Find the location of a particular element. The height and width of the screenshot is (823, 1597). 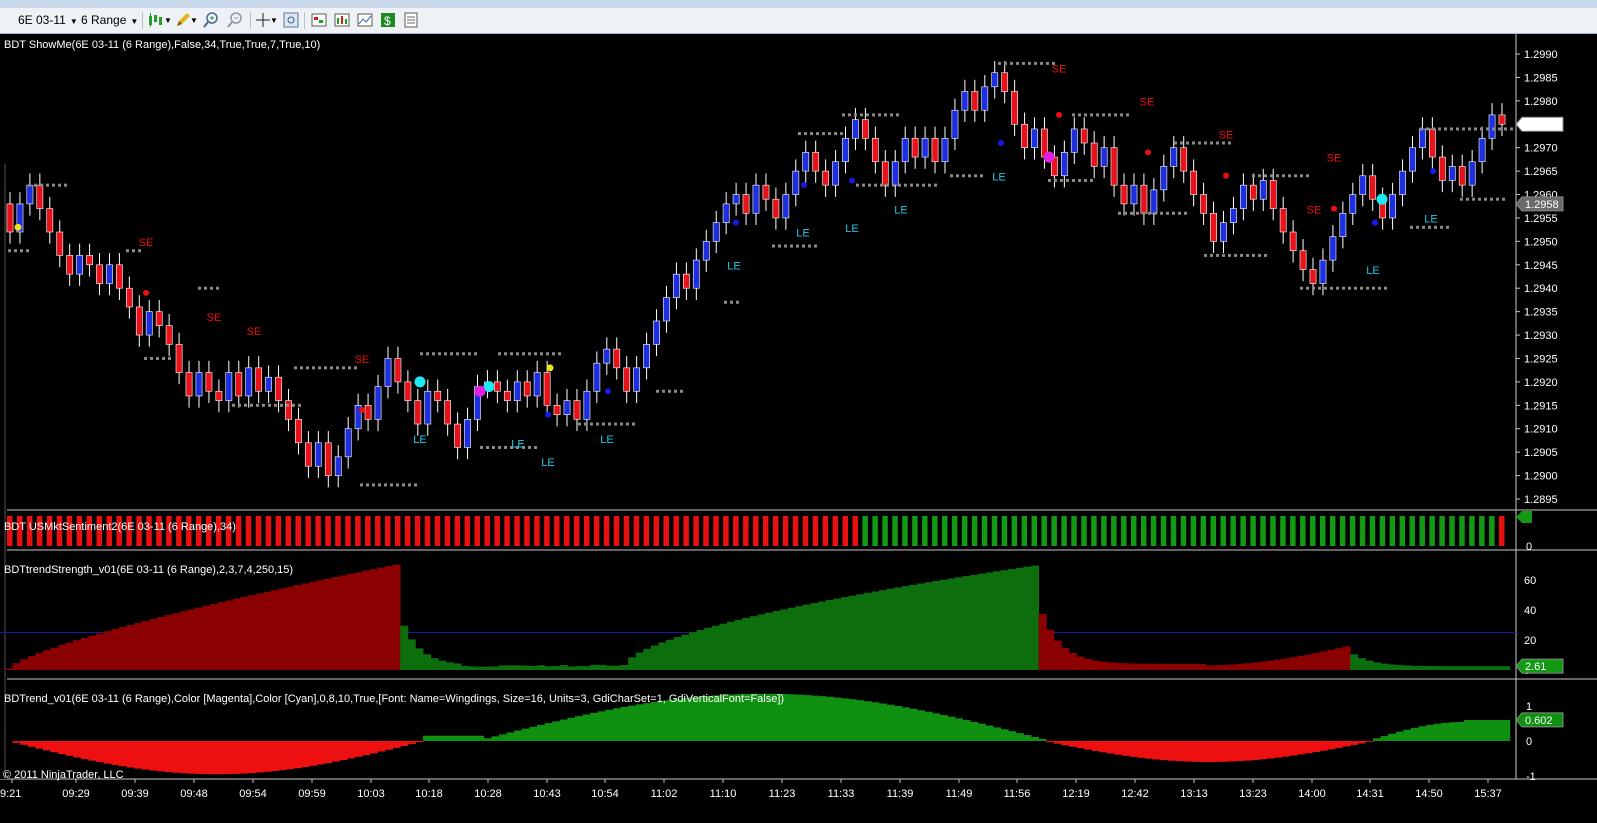

trend-panel is located at coordinates (762, 734).